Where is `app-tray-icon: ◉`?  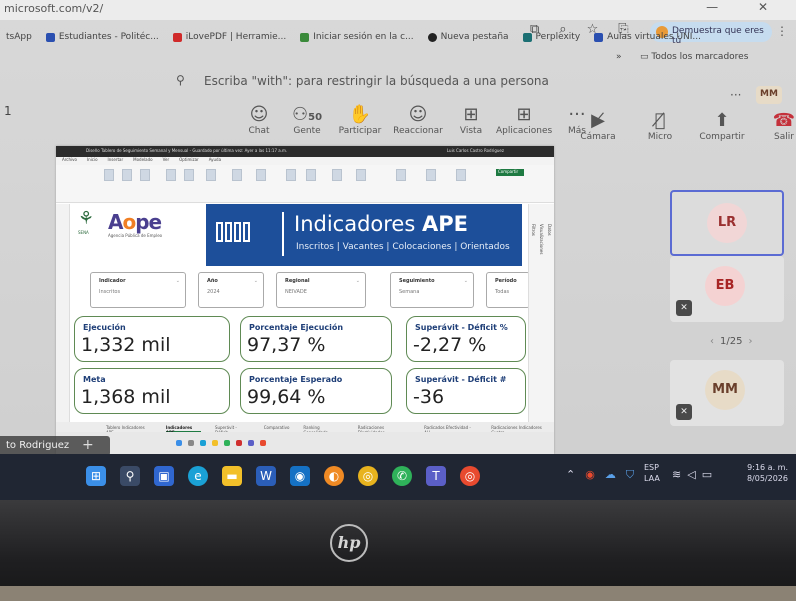 app-tray-icon: ◉ is located at coordinates (590, 475).